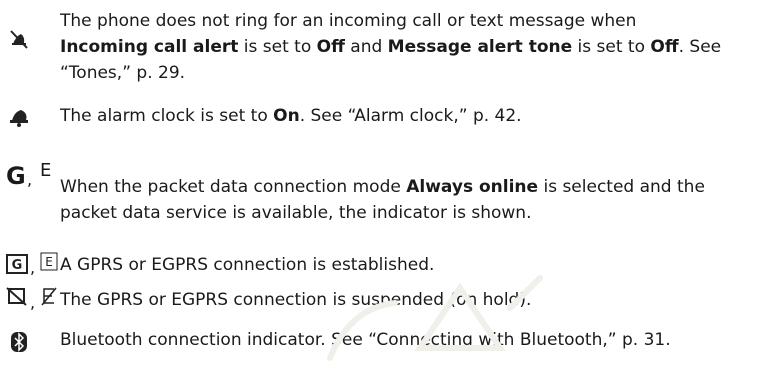 The width and height of the screenshot is (763, 372). What do you see at coordinates (19, 342) in the screenshot?
I see `bluetooth-icon` at bounding box center [19, 342].